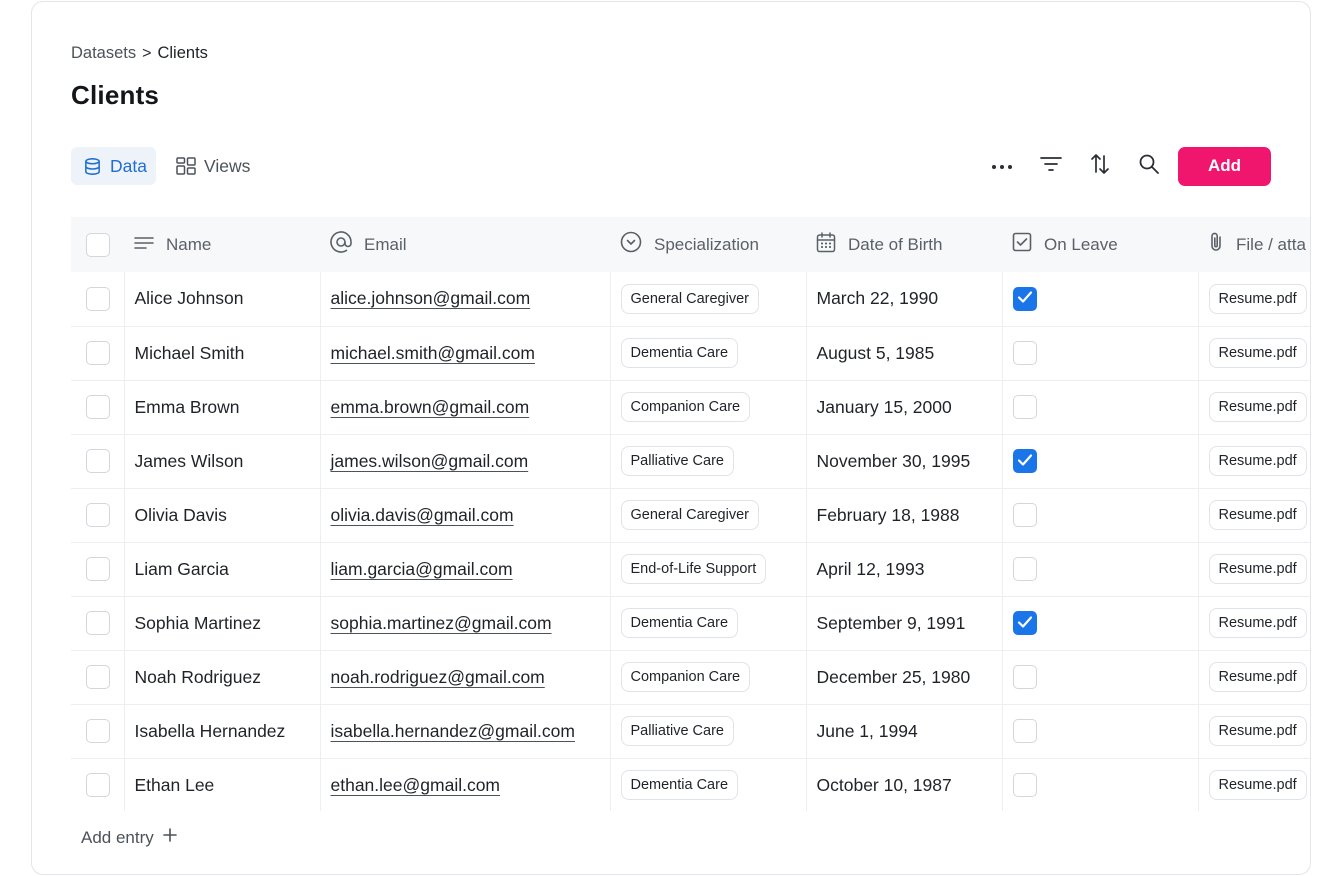 The width and height of the screenshot is (1342, 876). I want to click on dob-cell: September 9, 1991, so click(904, 623).